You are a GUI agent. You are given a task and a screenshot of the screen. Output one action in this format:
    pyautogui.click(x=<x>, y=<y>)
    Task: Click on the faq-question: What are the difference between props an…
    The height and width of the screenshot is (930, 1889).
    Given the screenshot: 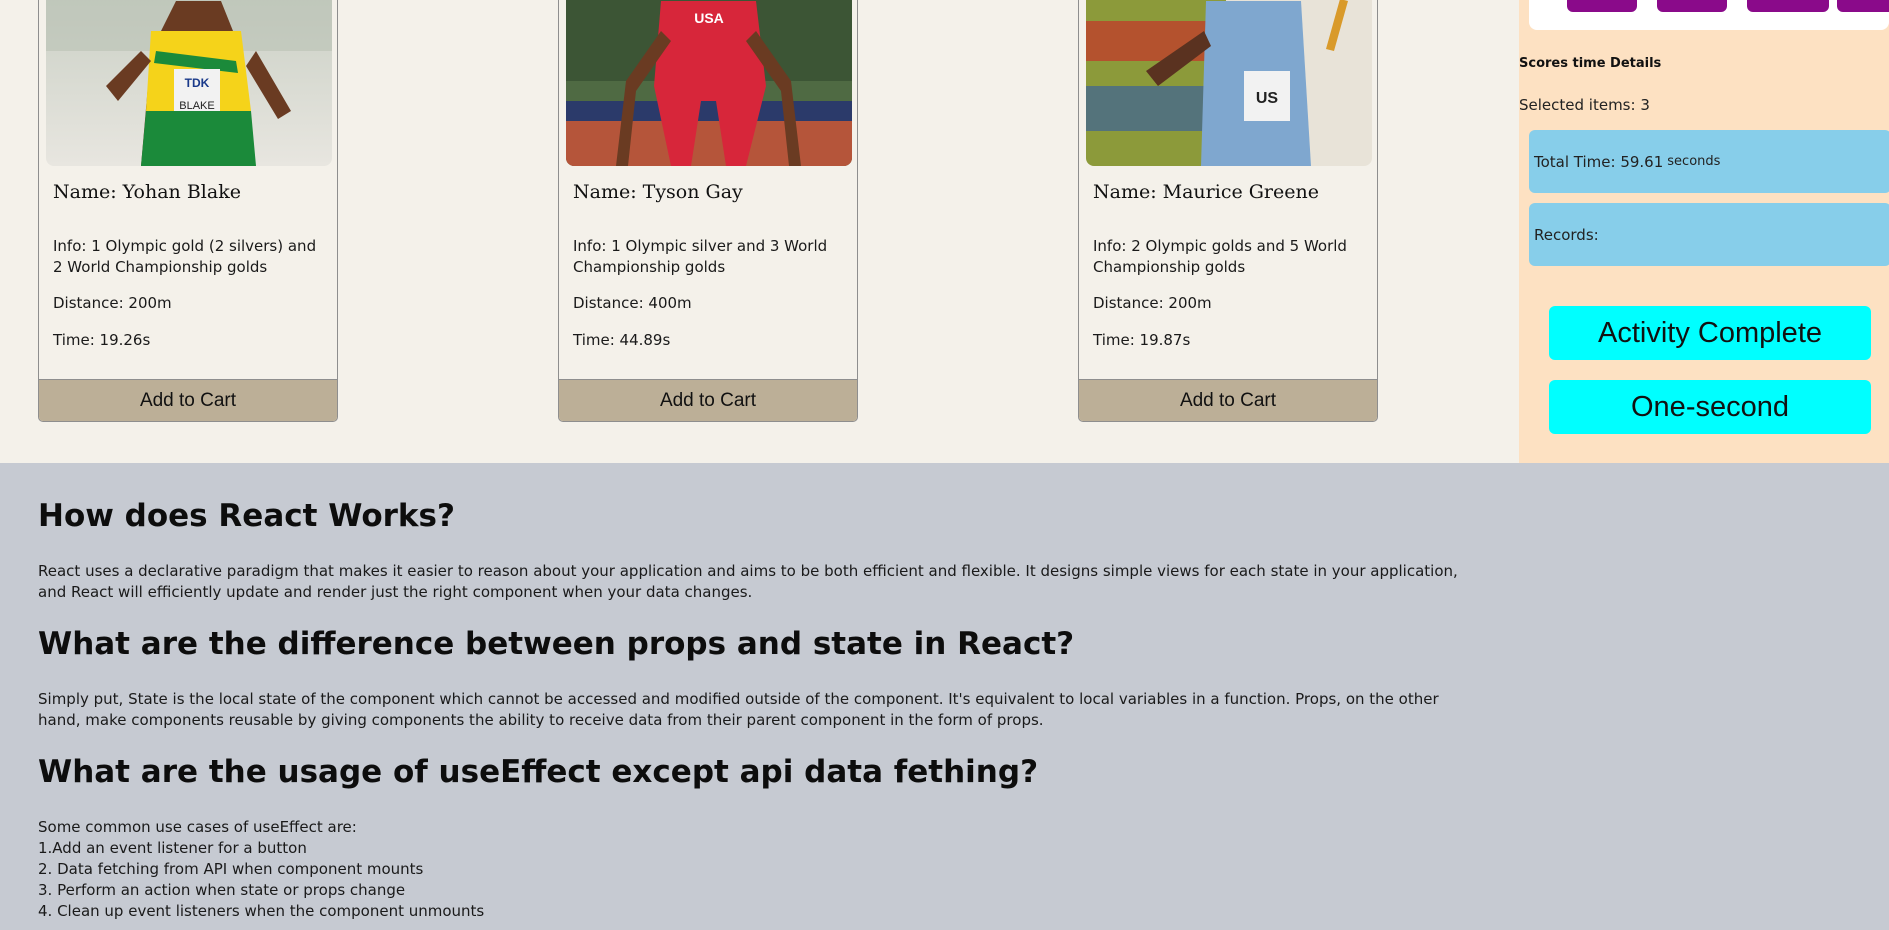 What is the action you would take?
    pyautogui.click(x=556, y=644)
    